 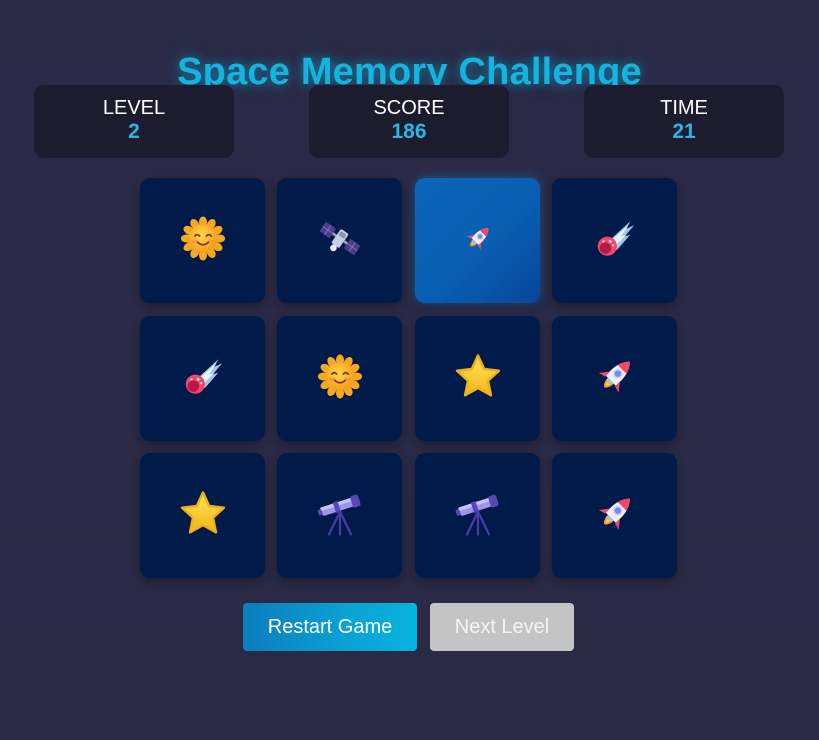 I want to click on restart-game-button: Restart Game, so click(x=330, y=627).